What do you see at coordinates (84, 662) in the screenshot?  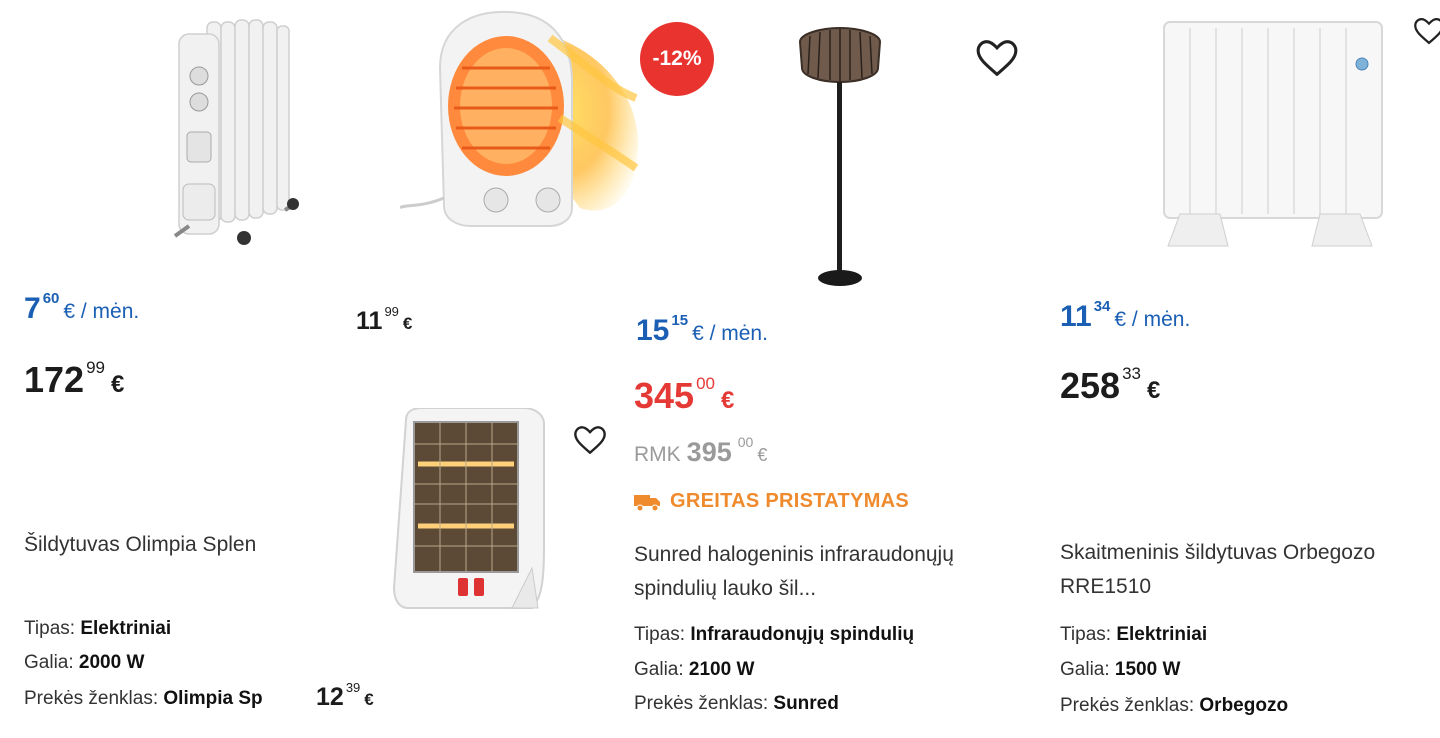 I see `spec-power: Galia: 2000 W` at bounding box center [84, 662].